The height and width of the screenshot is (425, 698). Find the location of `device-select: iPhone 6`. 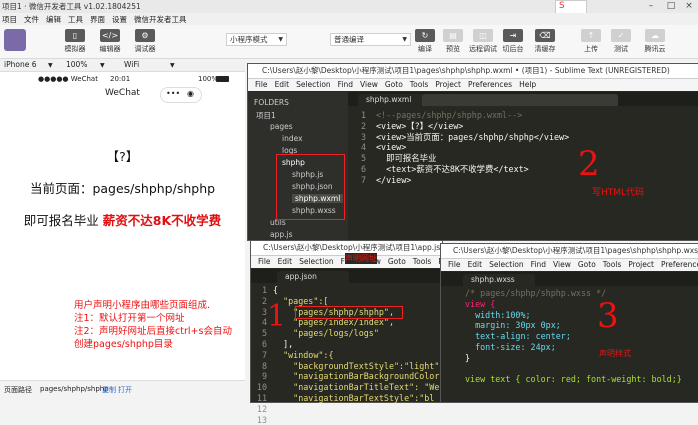

device-select: iPhone 6 is located at coordinates (20, 64).